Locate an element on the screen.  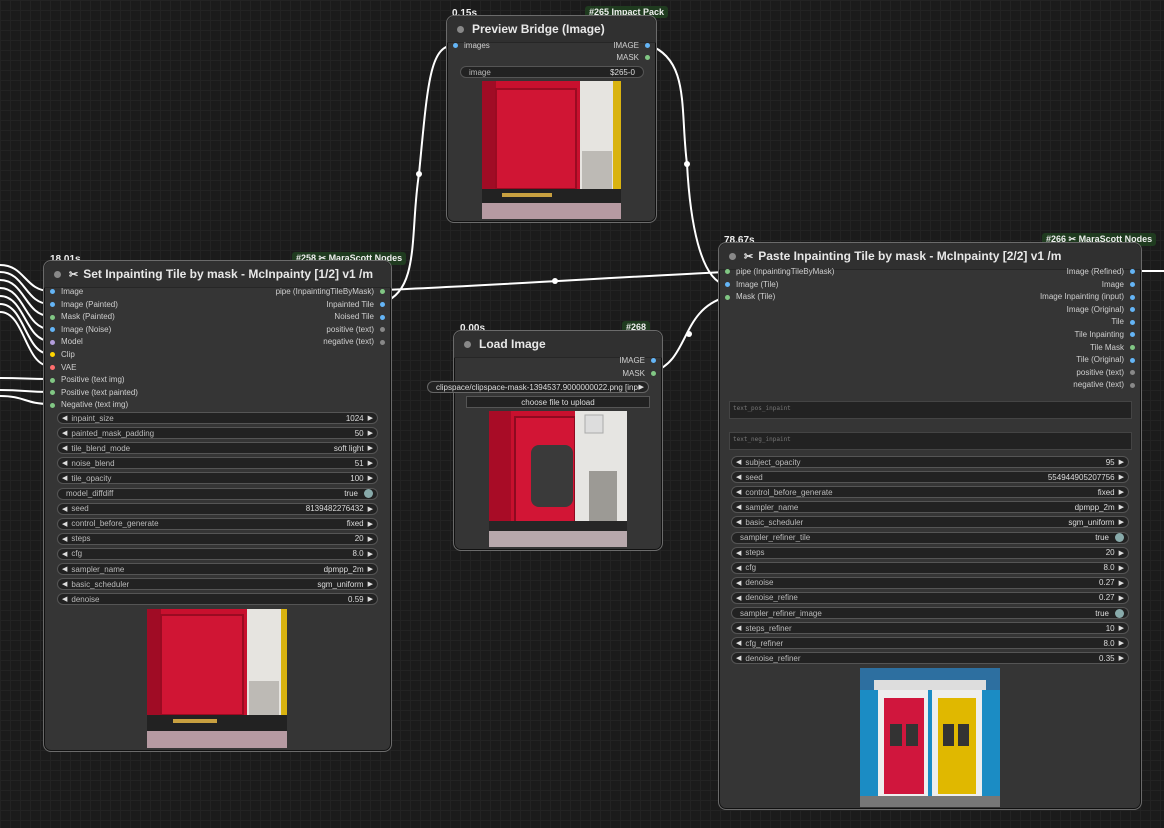
choose-file-button: choose file to upload is located at coordinates (558, 402).